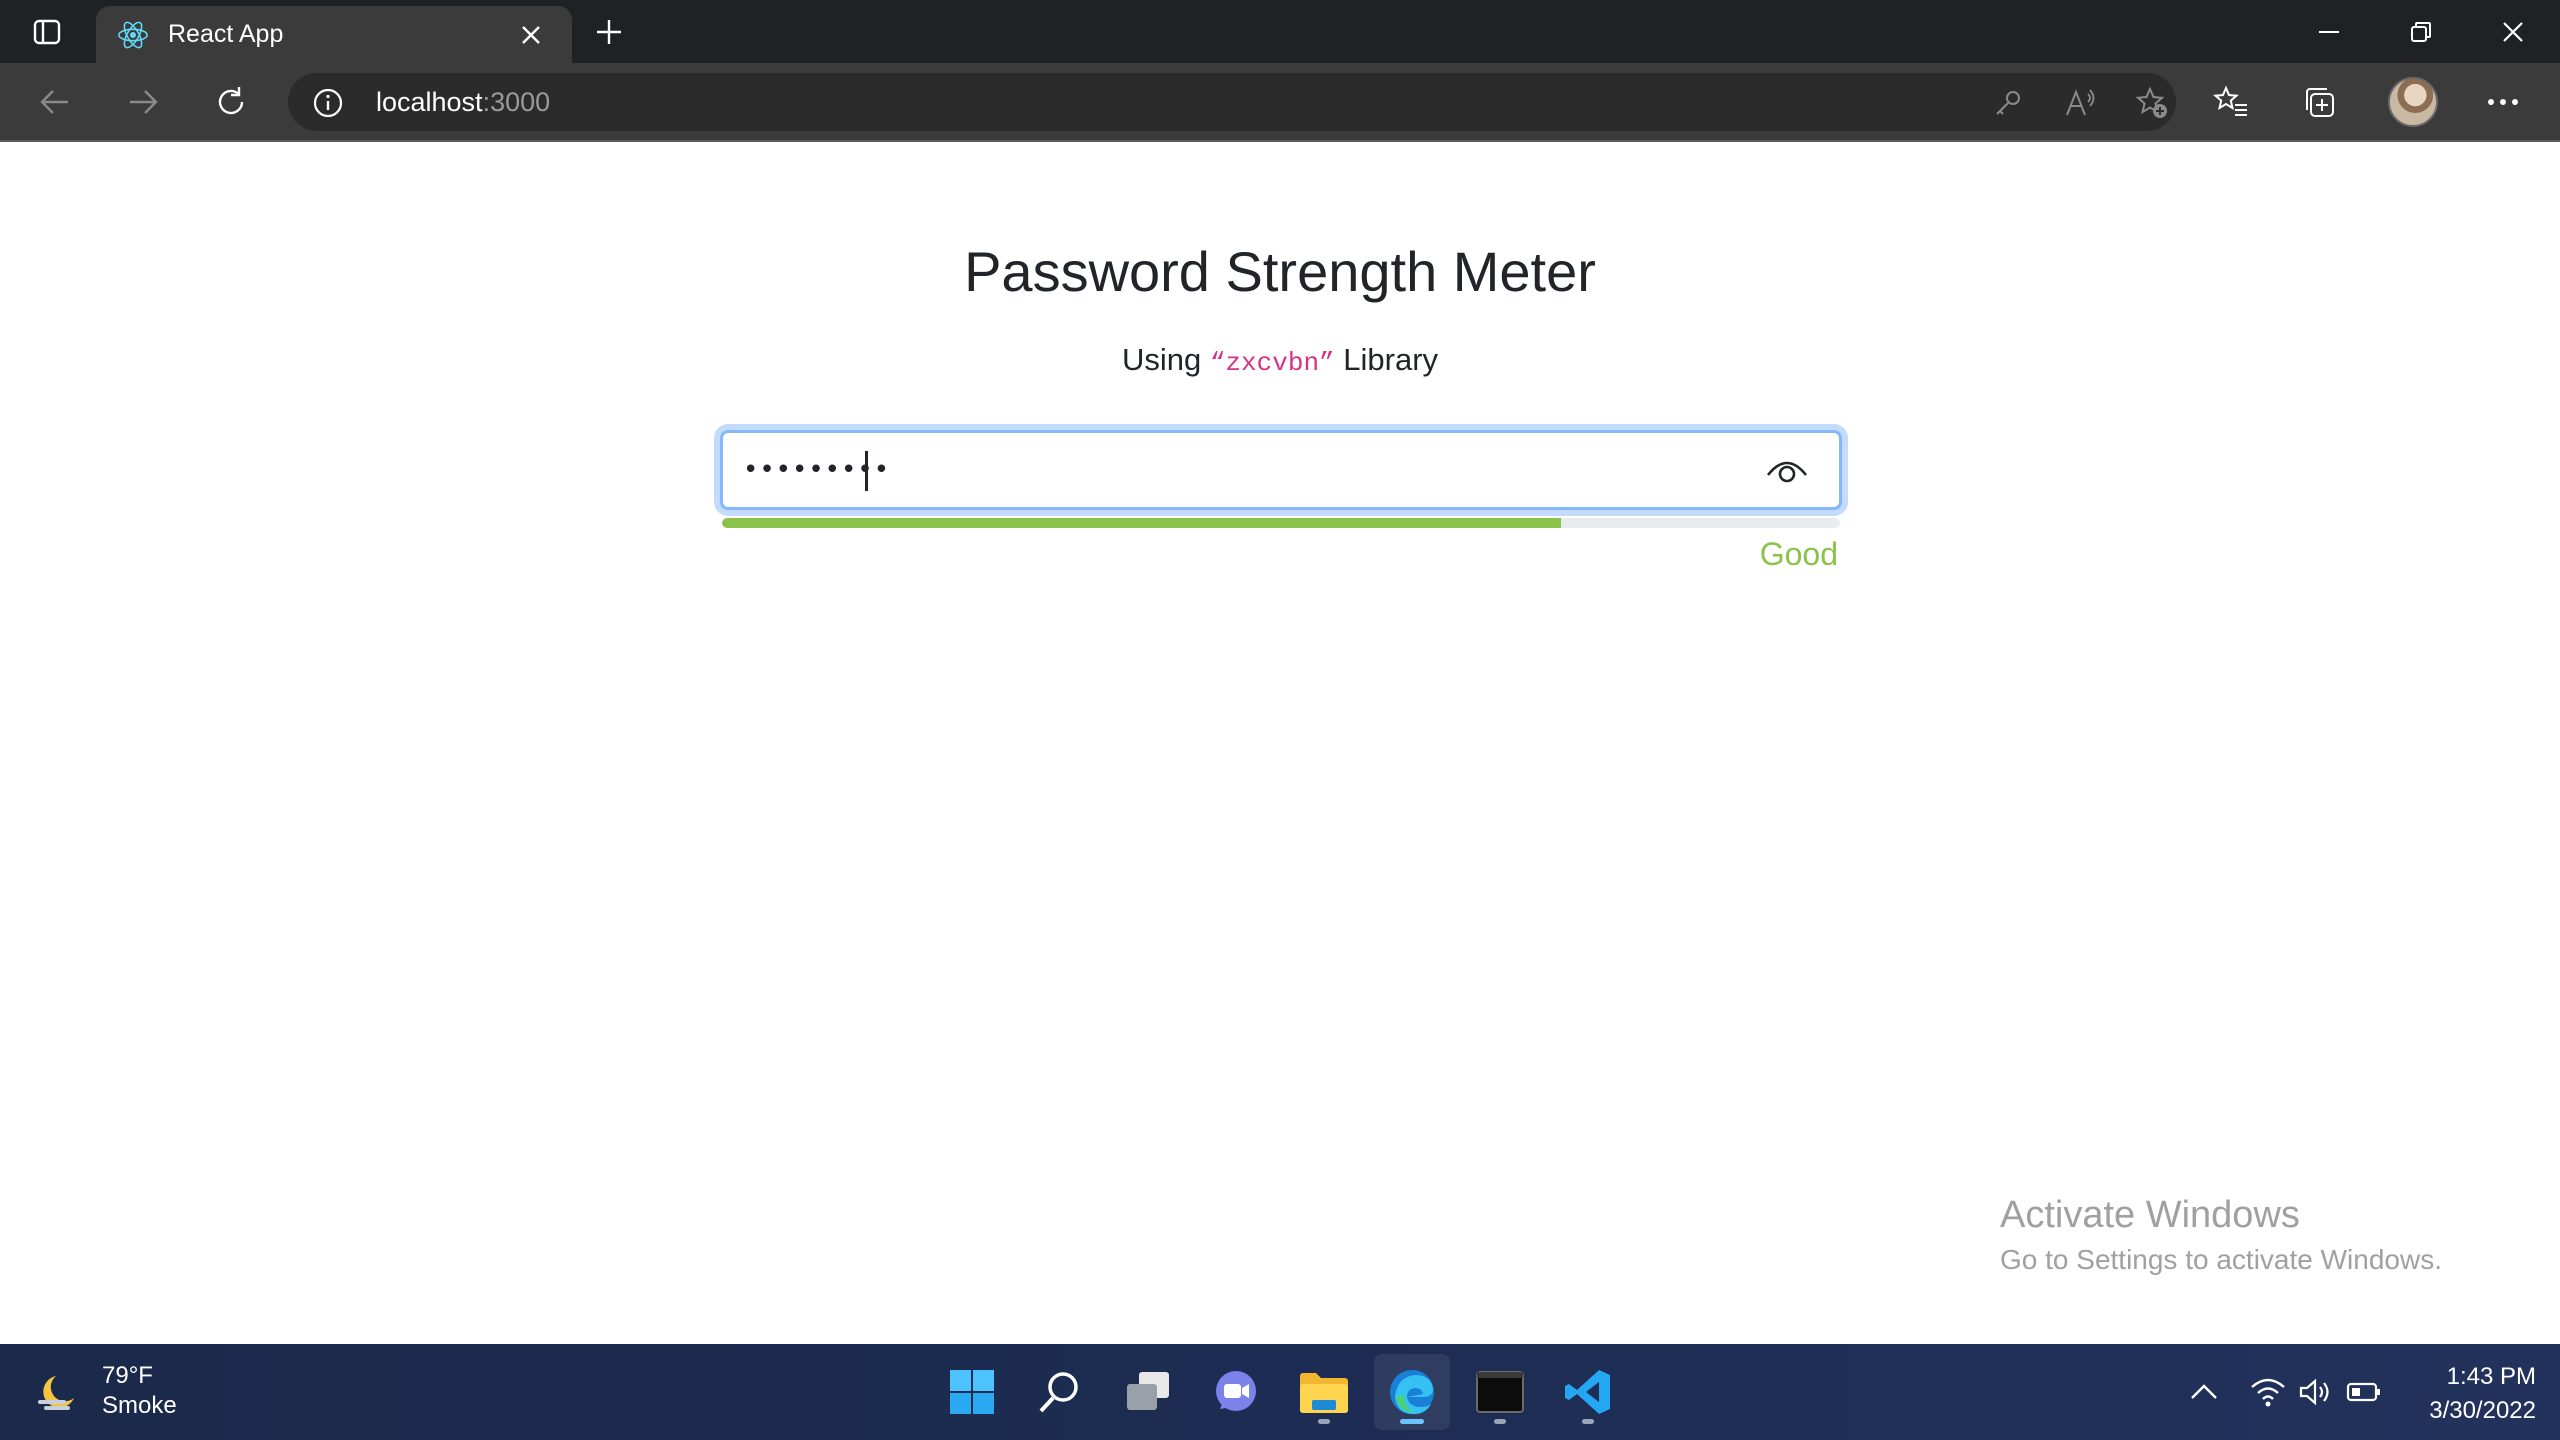  I want to click on weather-temperature: 79°F, so click(127, 1375).